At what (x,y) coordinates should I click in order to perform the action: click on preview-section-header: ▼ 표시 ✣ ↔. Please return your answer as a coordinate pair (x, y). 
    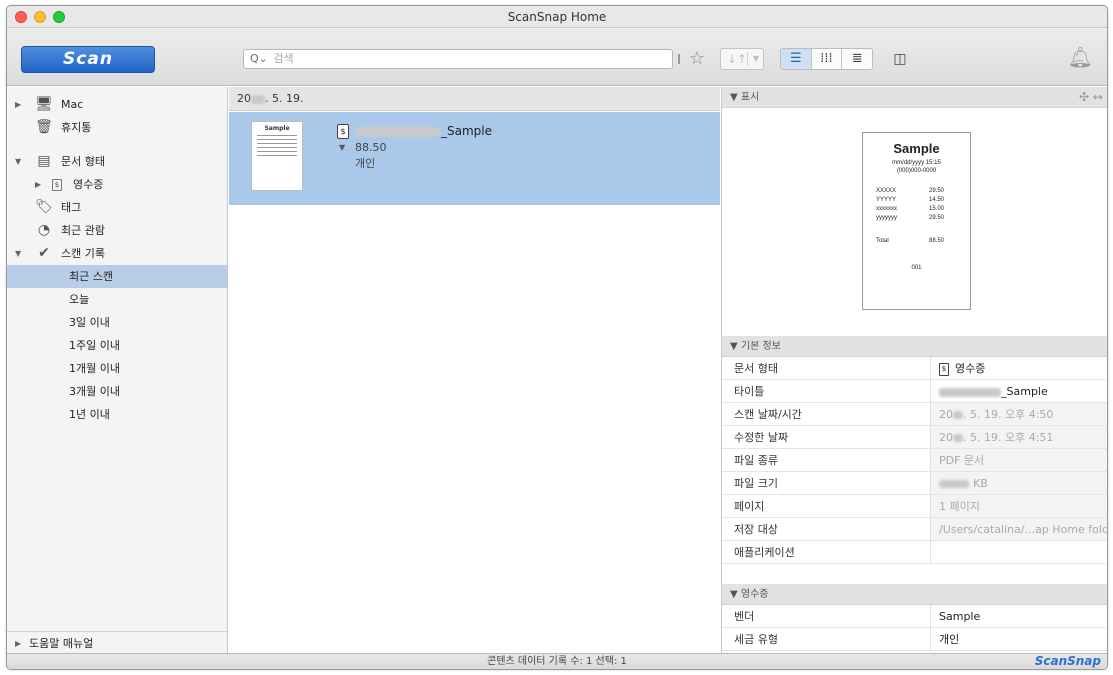
    Looking at the image, I should click on (914, 97).